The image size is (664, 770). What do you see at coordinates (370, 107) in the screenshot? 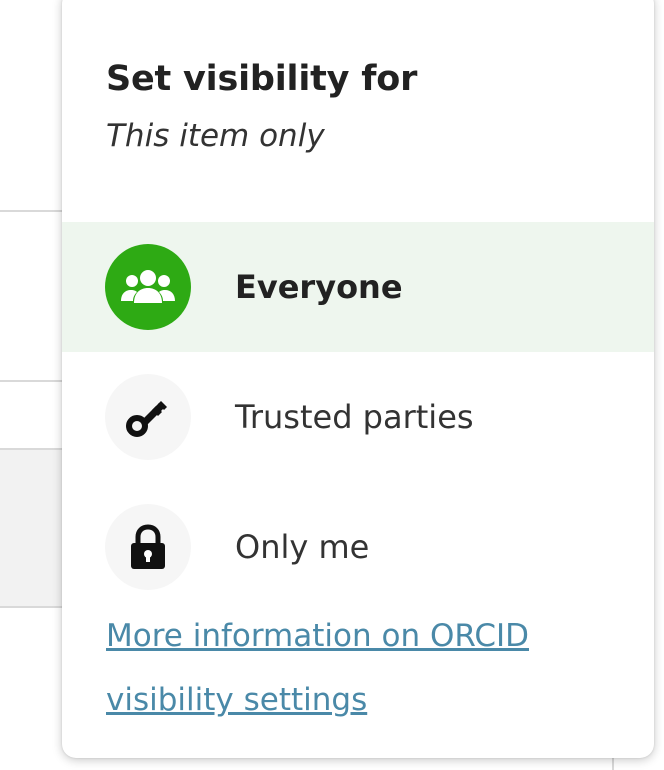
I see `popover-header: Set visibility for This item only` at bounding box center [370, 107].